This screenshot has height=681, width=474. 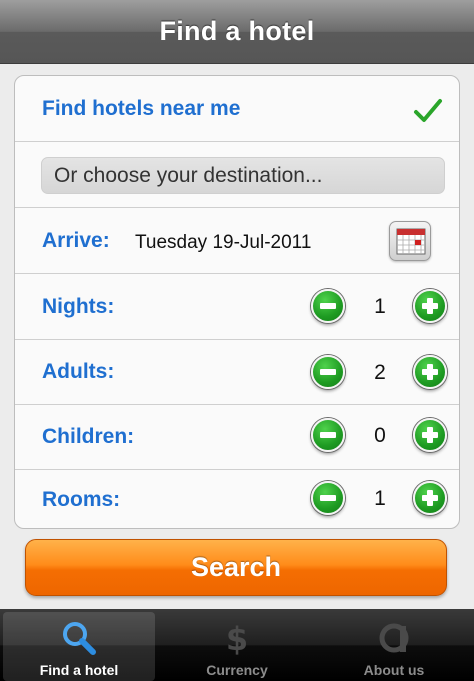 I want to click on calendar-button, so click(x=410, y=241).